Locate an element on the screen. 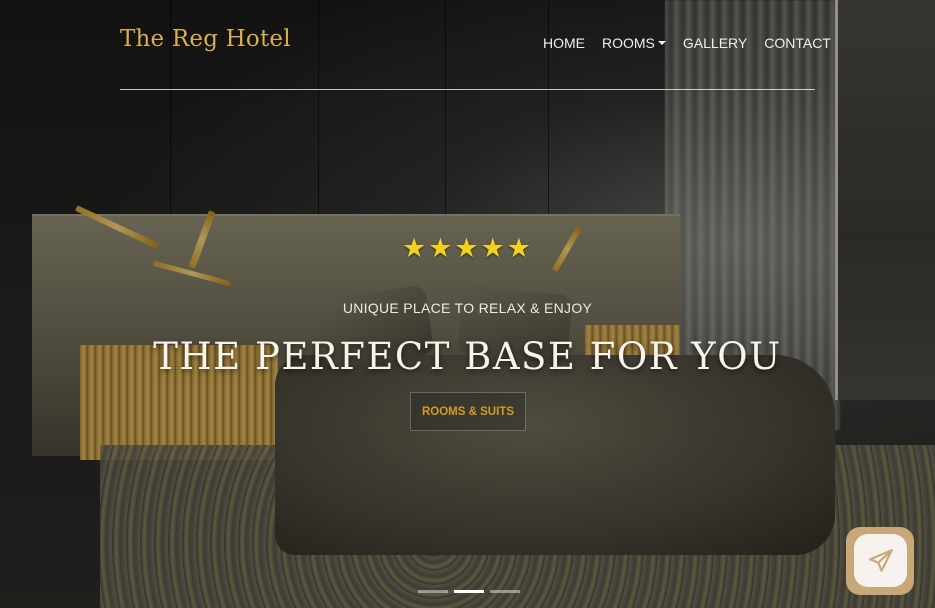  nav-item-label: GALLERY is located at coordinates (715, 43).